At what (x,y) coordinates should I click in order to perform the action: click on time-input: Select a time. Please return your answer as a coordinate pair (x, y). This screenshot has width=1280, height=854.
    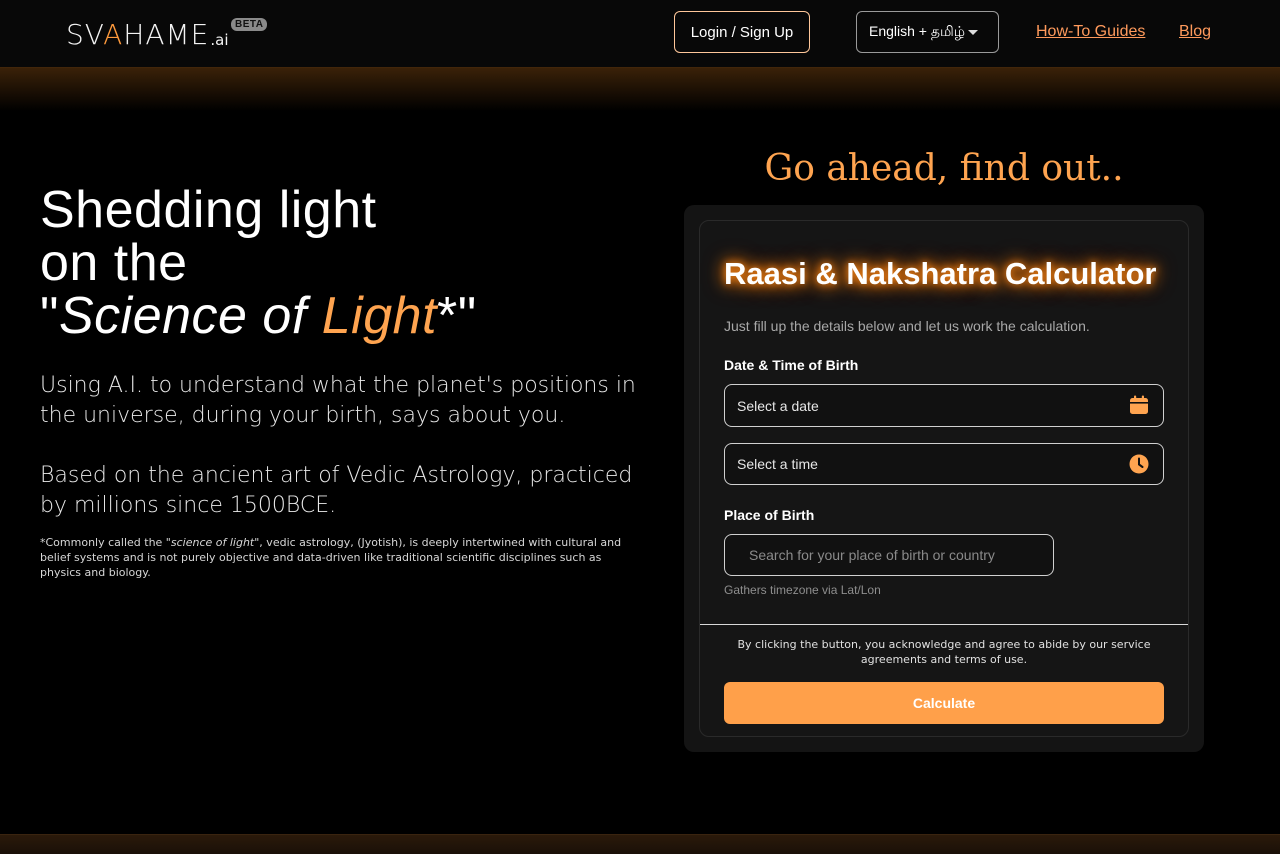
    Looking at the image, I should click on (944, 464).